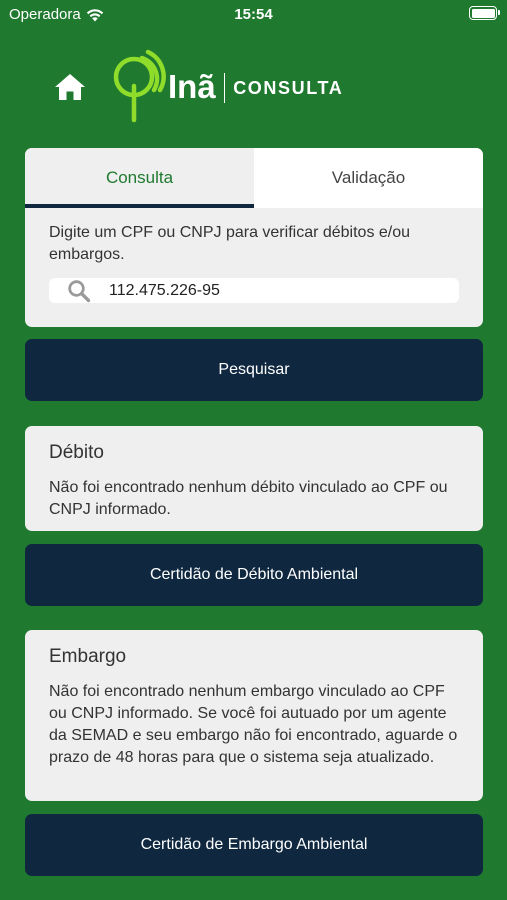 Image resolution: width=507 pixels, height=900 pixels. I want to click on logo-mark-icon, so click(139, 86).